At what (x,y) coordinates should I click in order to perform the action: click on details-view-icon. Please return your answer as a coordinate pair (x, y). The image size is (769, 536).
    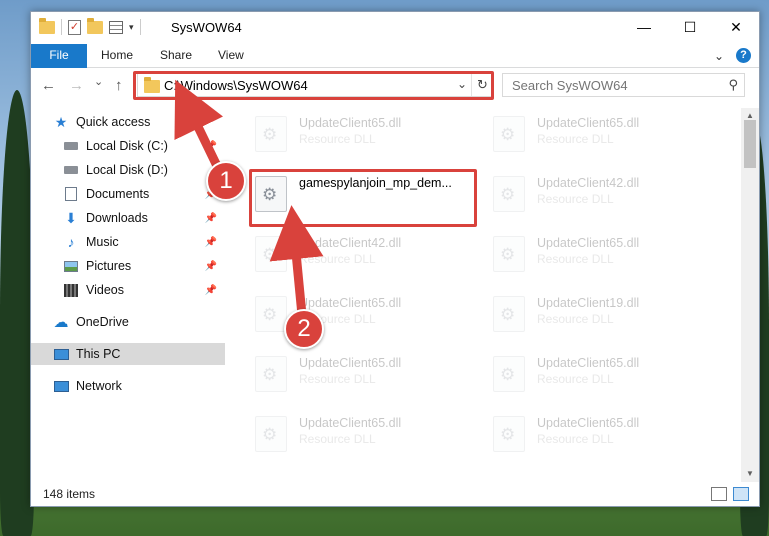
    Looking at the image, I should click on (719, 494).